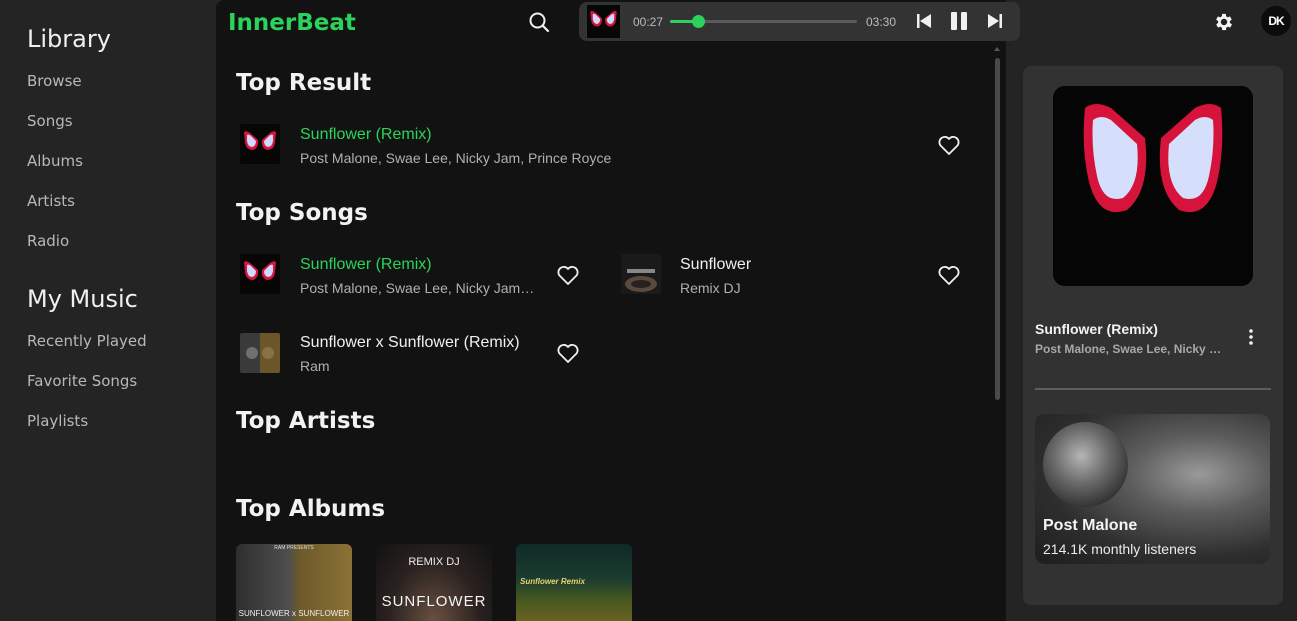  What do you see at coordinates (260, 144) in the screenshot?
I see `top-result-cover` at bounding box center [260, 144].